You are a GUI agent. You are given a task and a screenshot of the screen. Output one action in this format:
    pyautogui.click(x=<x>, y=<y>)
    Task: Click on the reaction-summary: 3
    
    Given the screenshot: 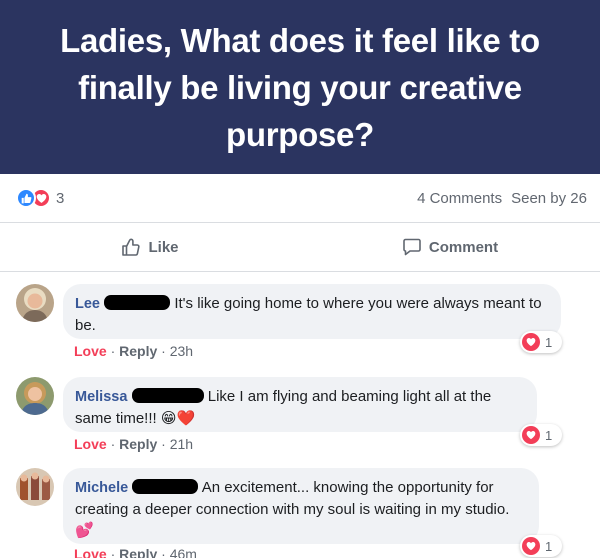 What is the action you would take?
    pyautogui.click(x=40, y=198)
    